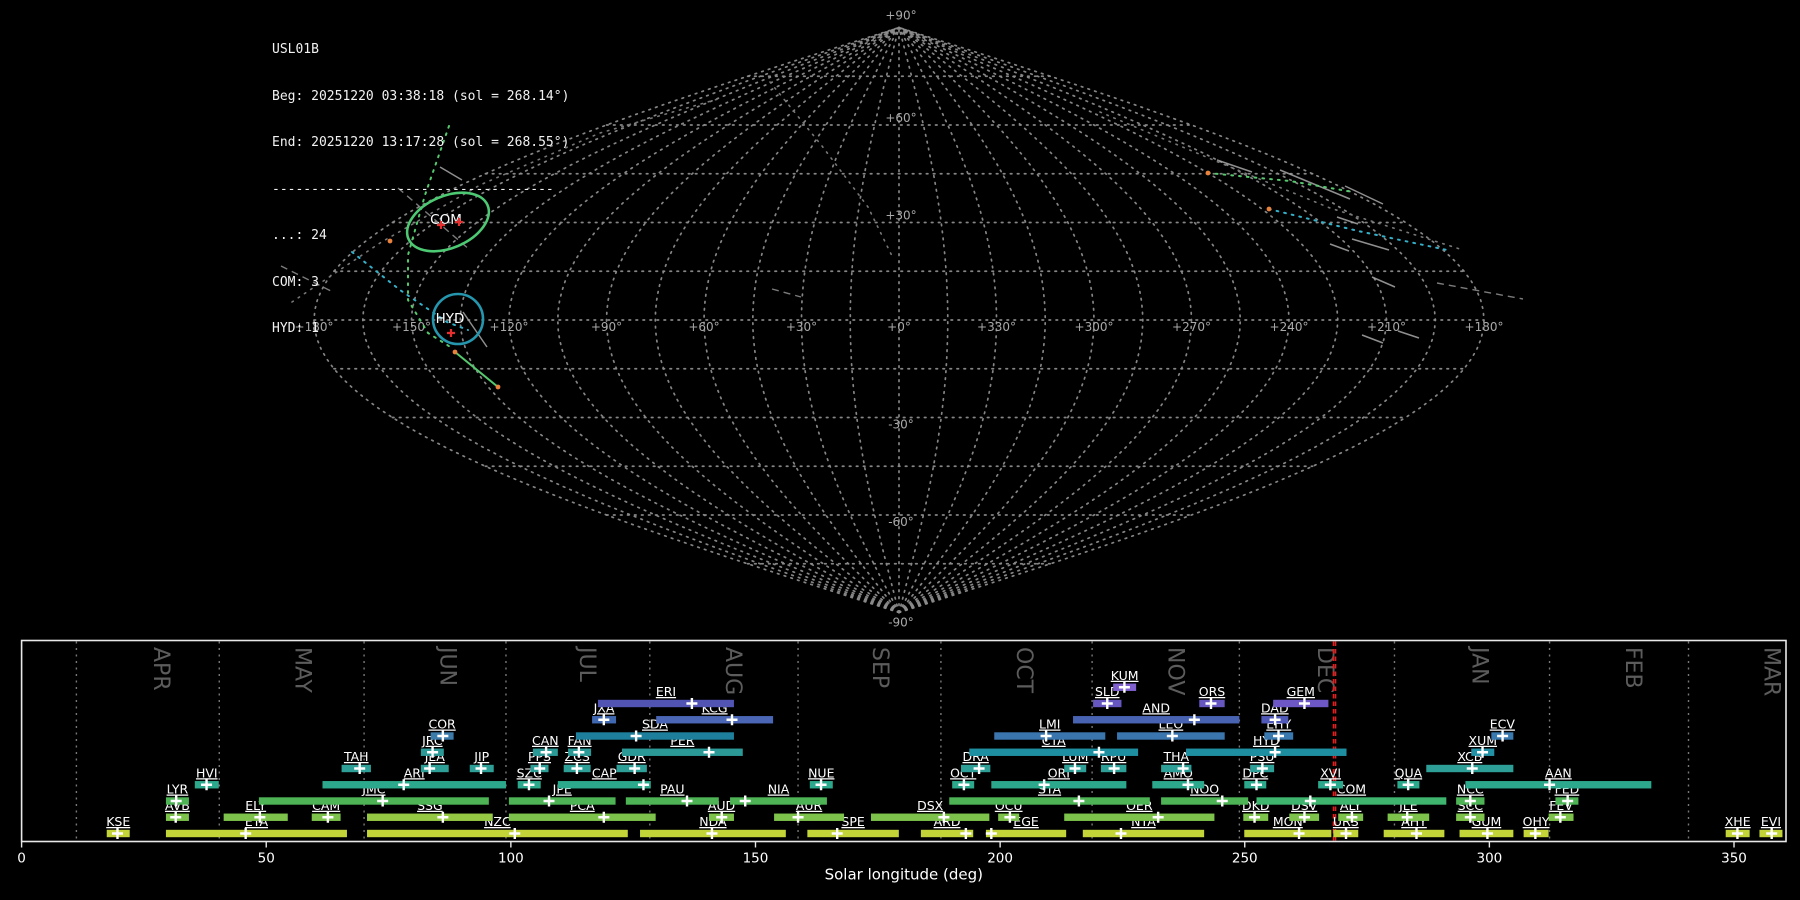 The height and width of the screenshot is (900, 1800). Describe the element at coordinates (821, 785) in the screenshot. I see `peak-marker-NUE` at that location.